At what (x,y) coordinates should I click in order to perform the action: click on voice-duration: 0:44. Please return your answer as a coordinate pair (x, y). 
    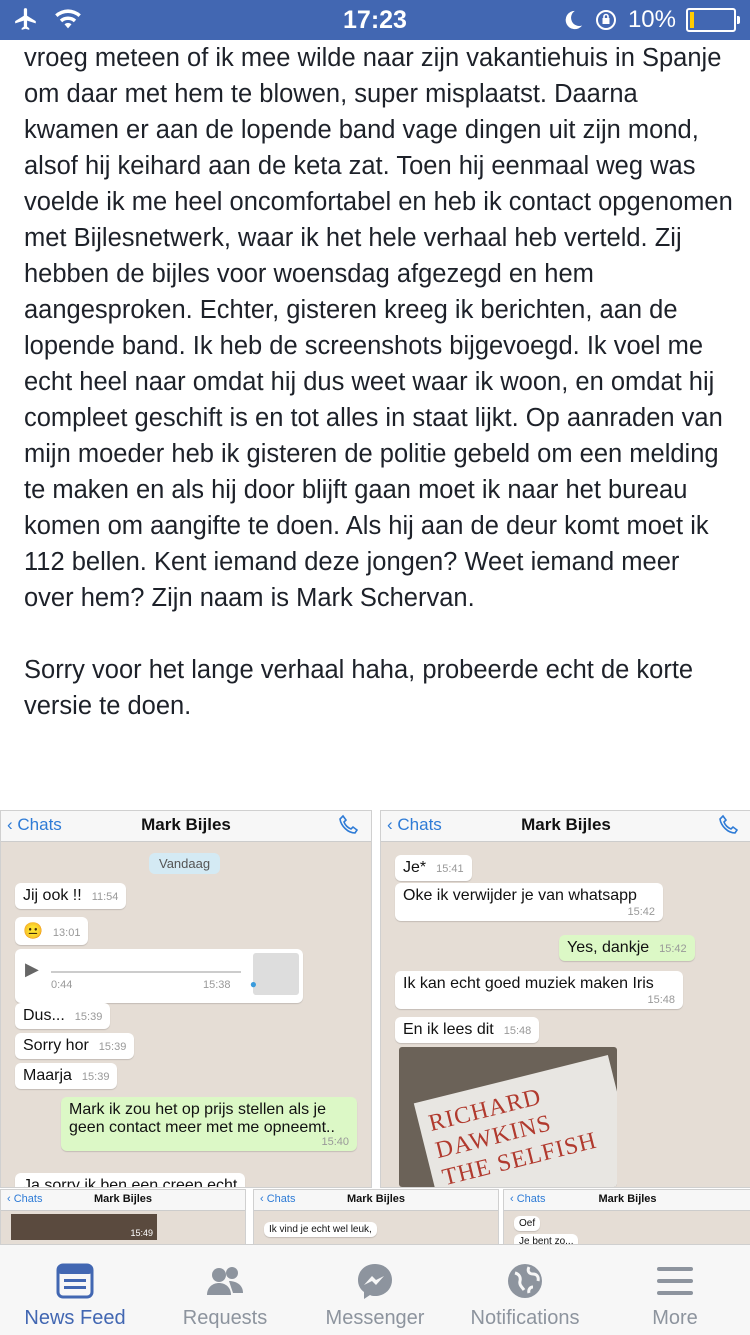
    Looking at the image, I should click on (62, 985).